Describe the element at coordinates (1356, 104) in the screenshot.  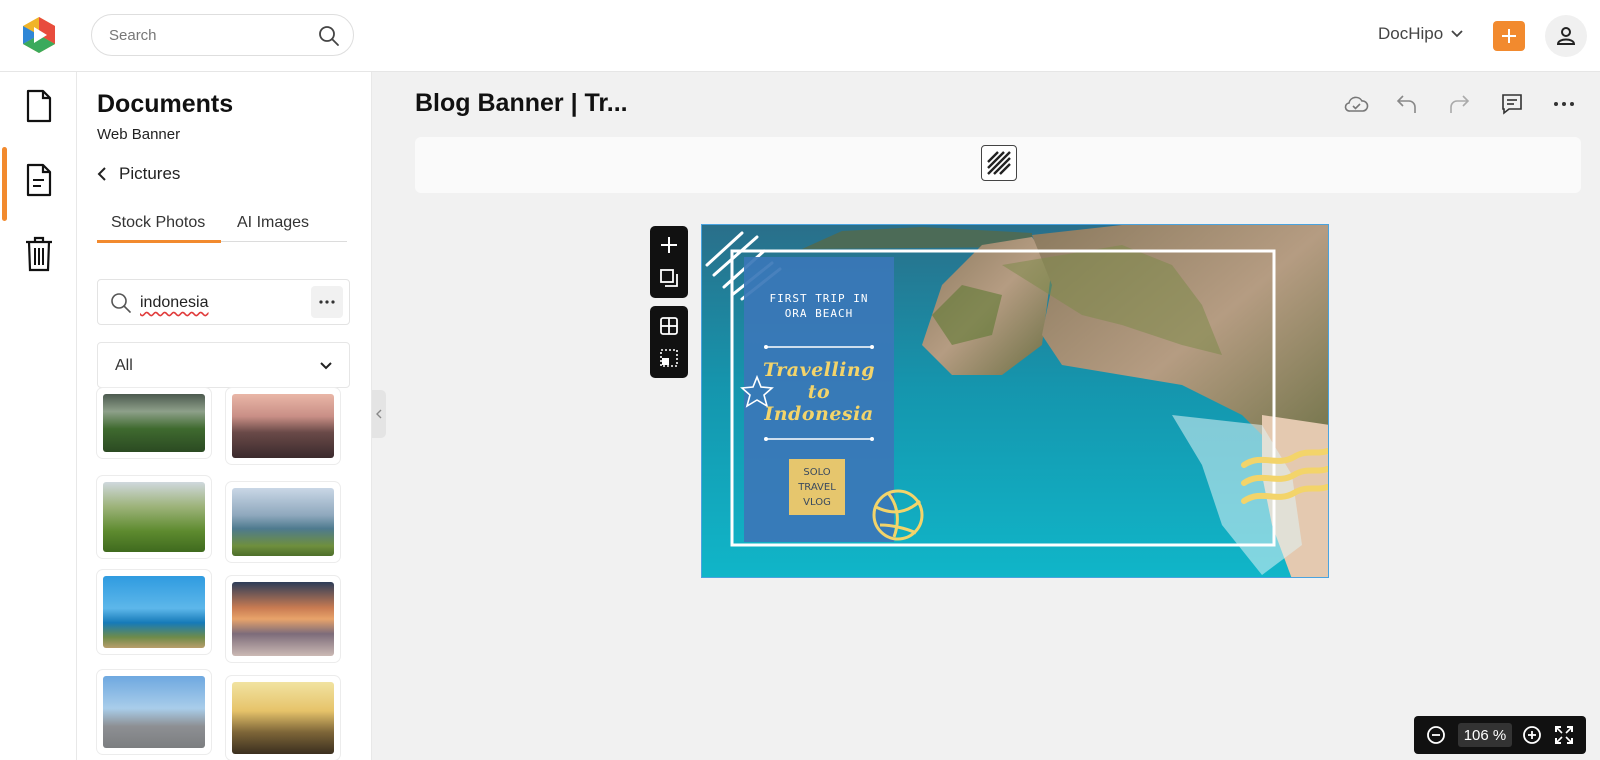
I see `cloud-save-icon` at that location.